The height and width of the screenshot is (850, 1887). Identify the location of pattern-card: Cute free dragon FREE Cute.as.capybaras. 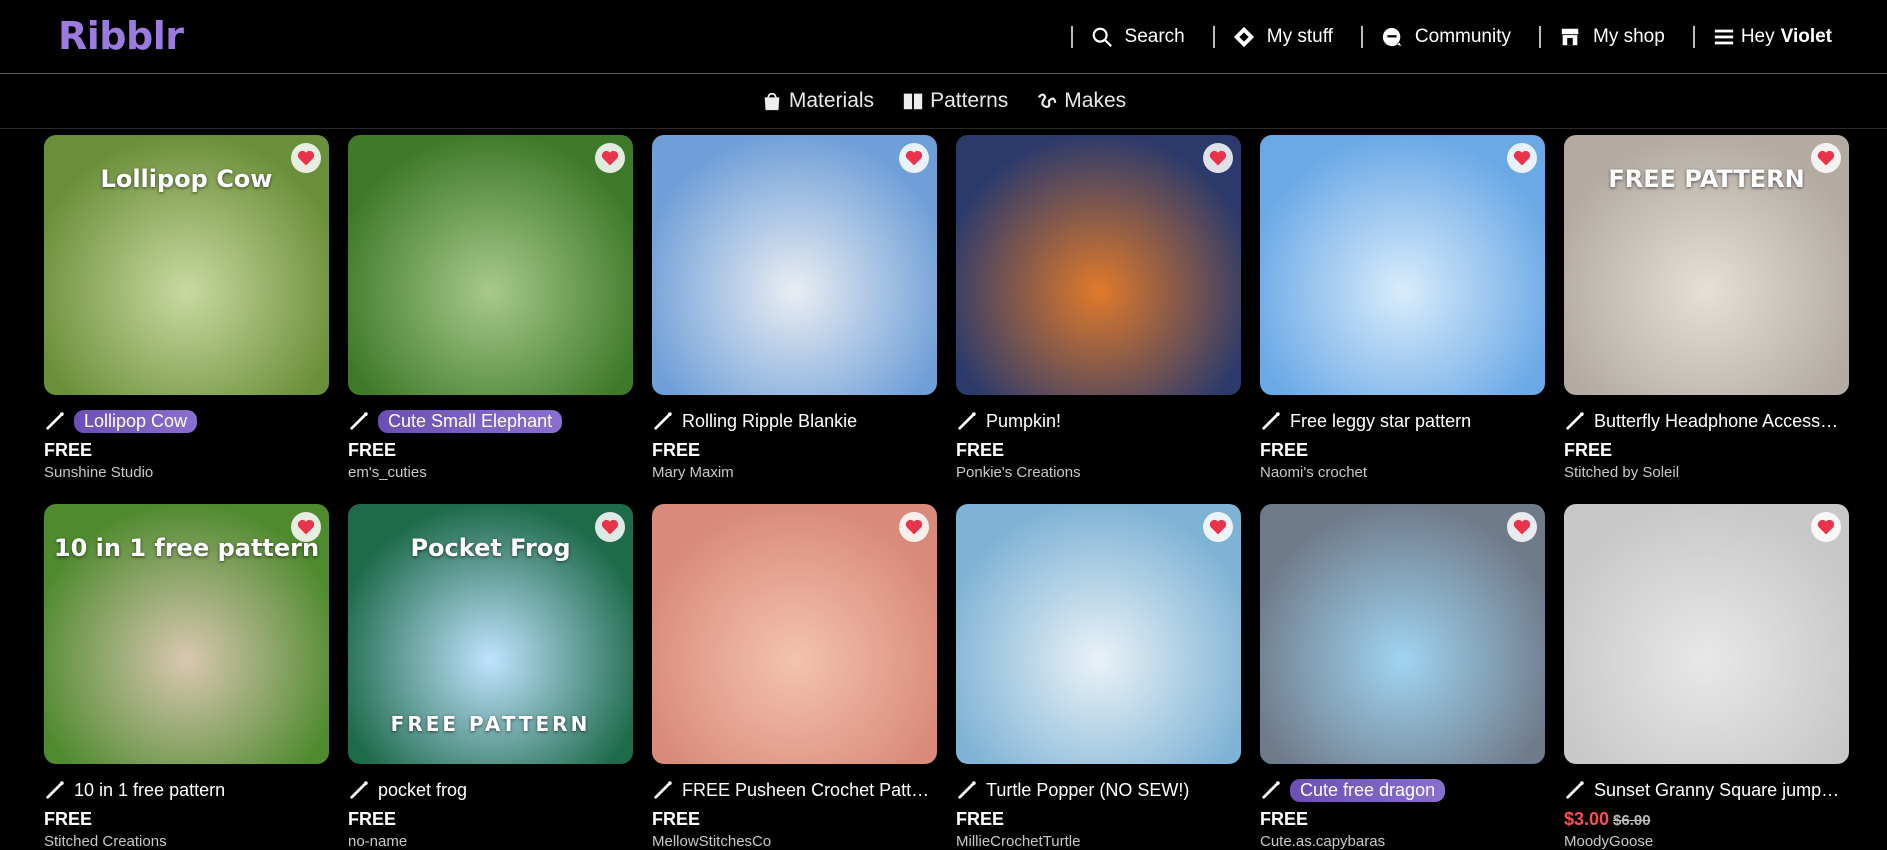
(1402, 677).